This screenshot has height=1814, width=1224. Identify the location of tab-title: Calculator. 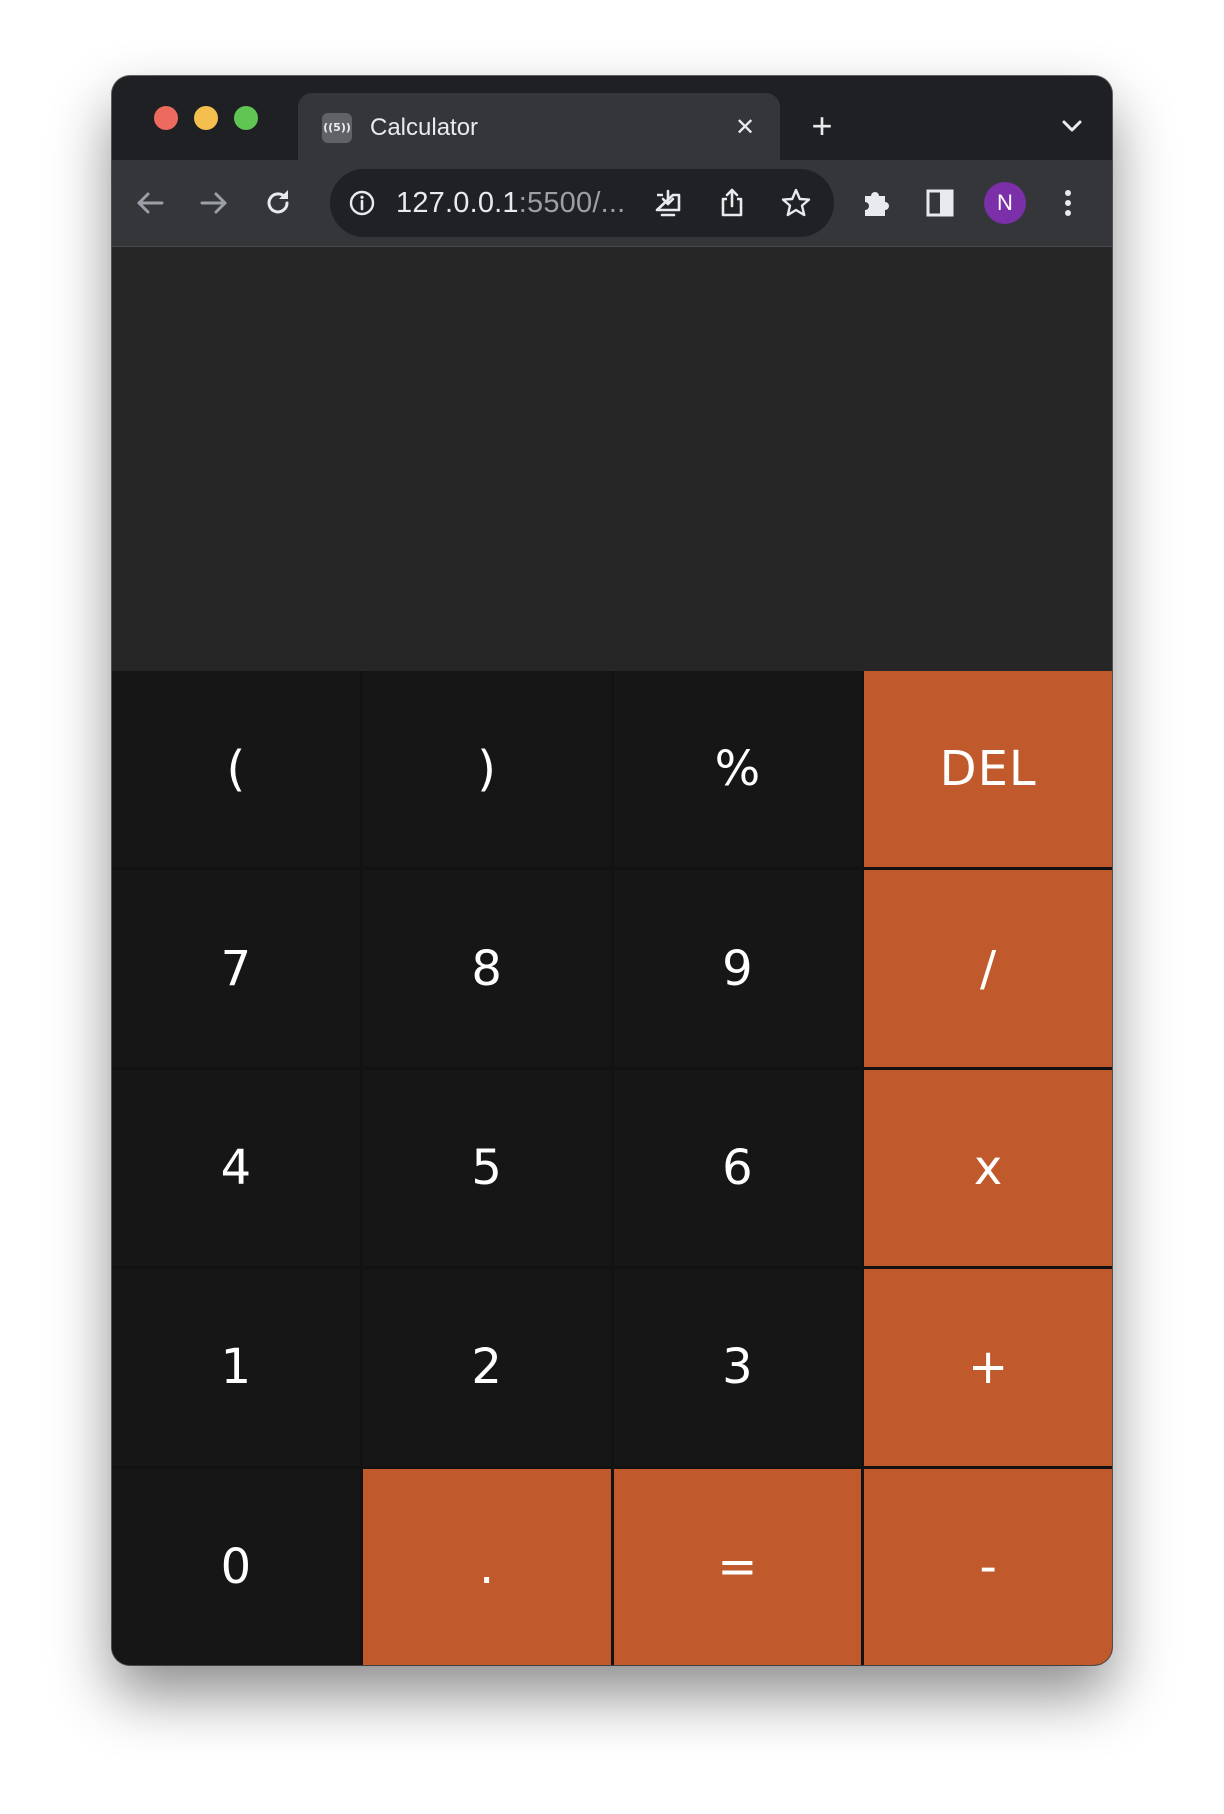
(424, 127).